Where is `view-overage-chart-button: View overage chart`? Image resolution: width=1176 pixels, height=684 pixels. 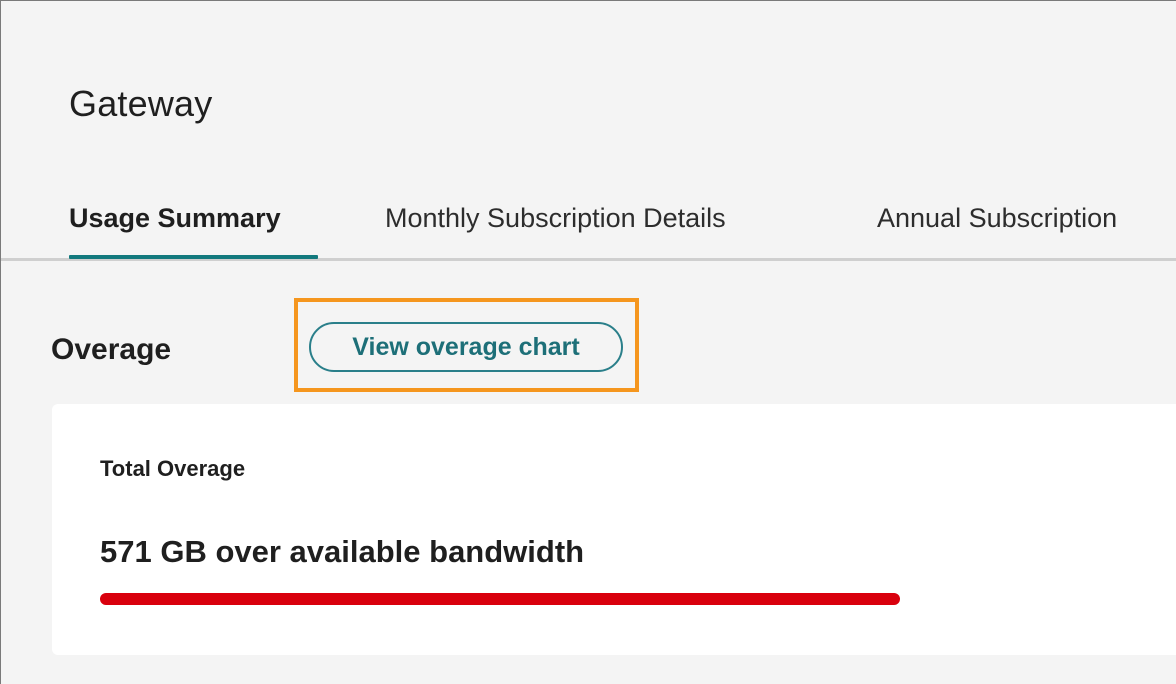
view-overage-chart-button: View overage chart is located at coordinates (466, 347).